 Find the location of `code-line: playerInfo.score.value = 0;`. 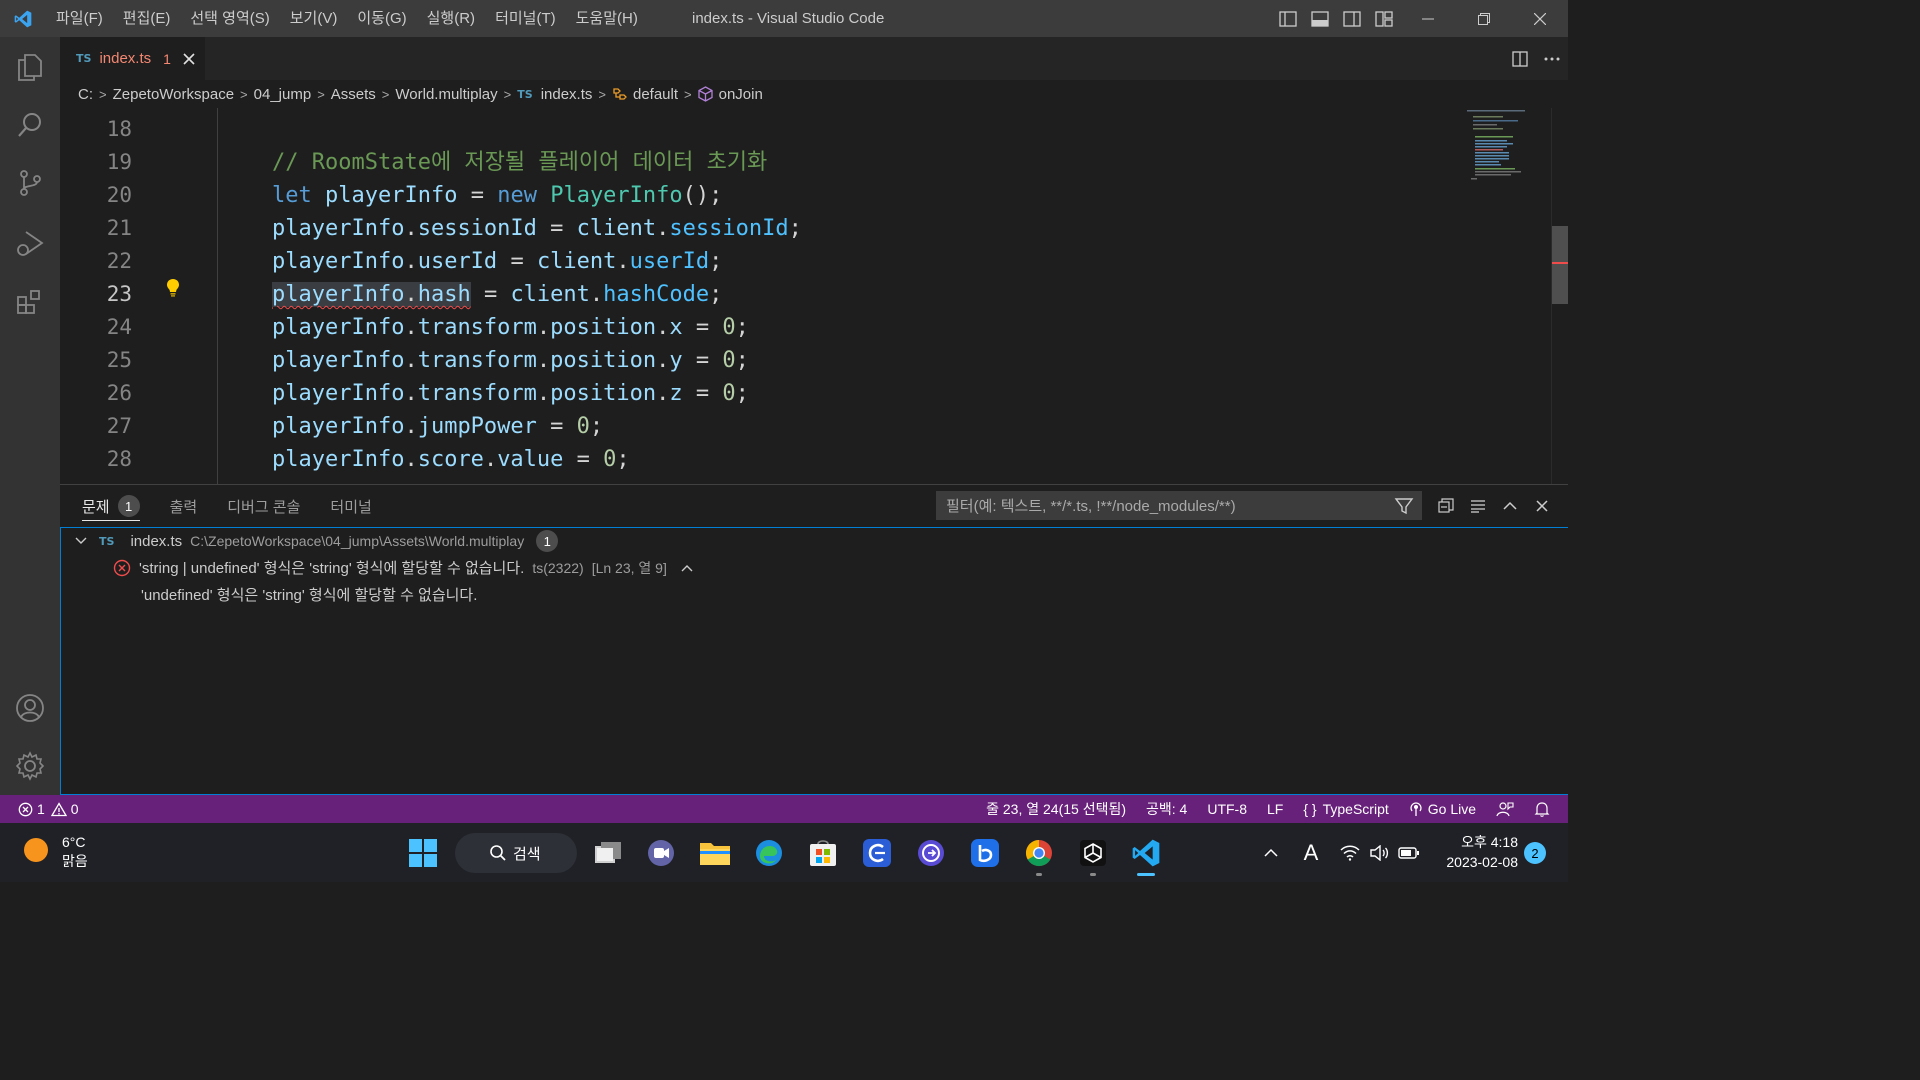

code-line: playerInfo.score.value = 0; is located at coordinates (451, 459).